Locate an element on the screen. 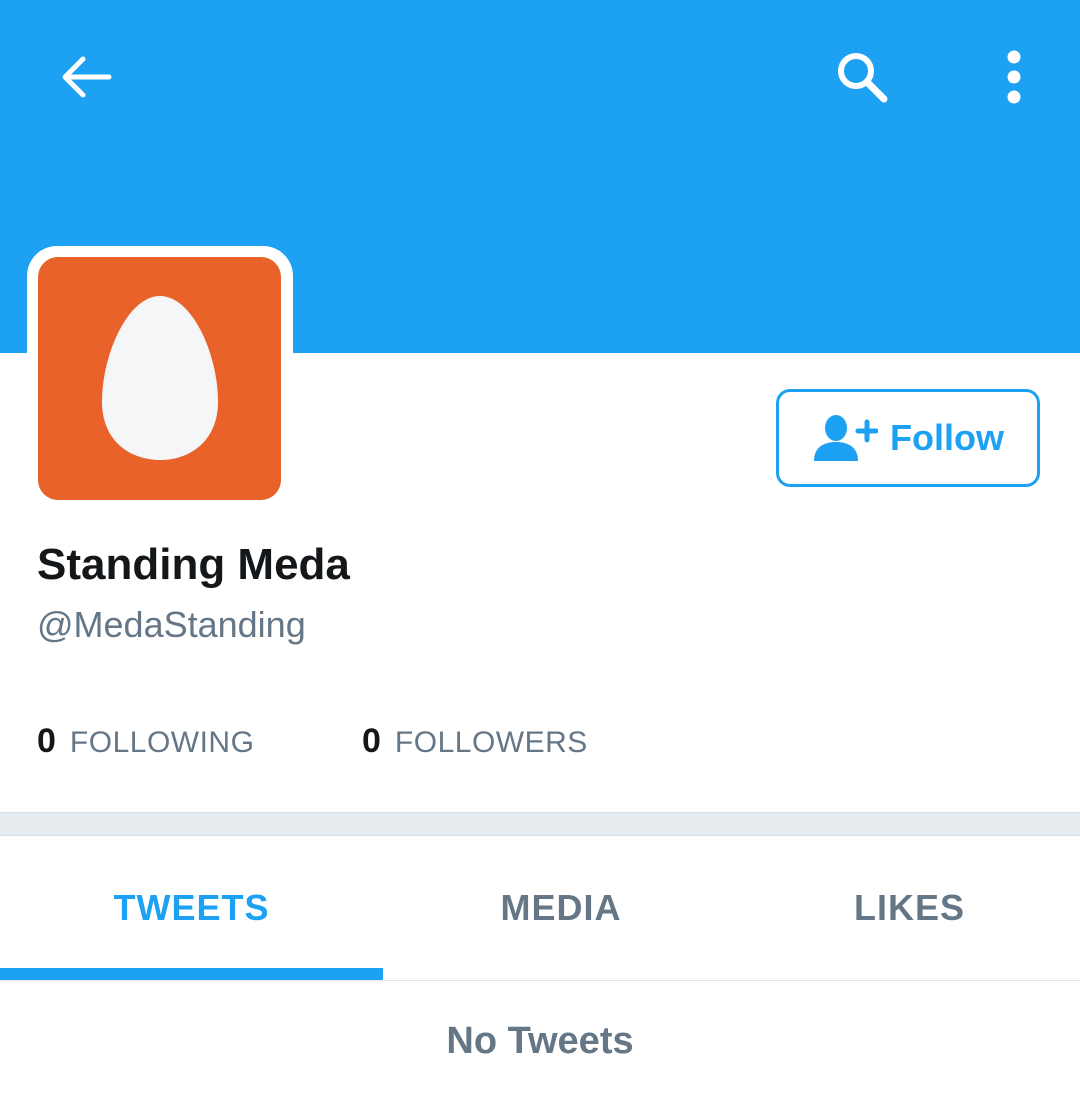  followers-count: 0 is located at coordinates (371, 741).